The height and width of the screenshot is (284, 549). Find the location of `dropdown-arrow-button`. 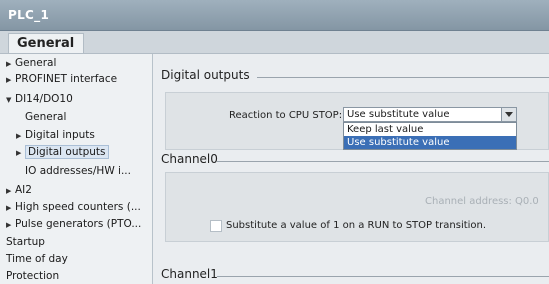

dropdown-arrow-button is located at coordinates (508, 114).